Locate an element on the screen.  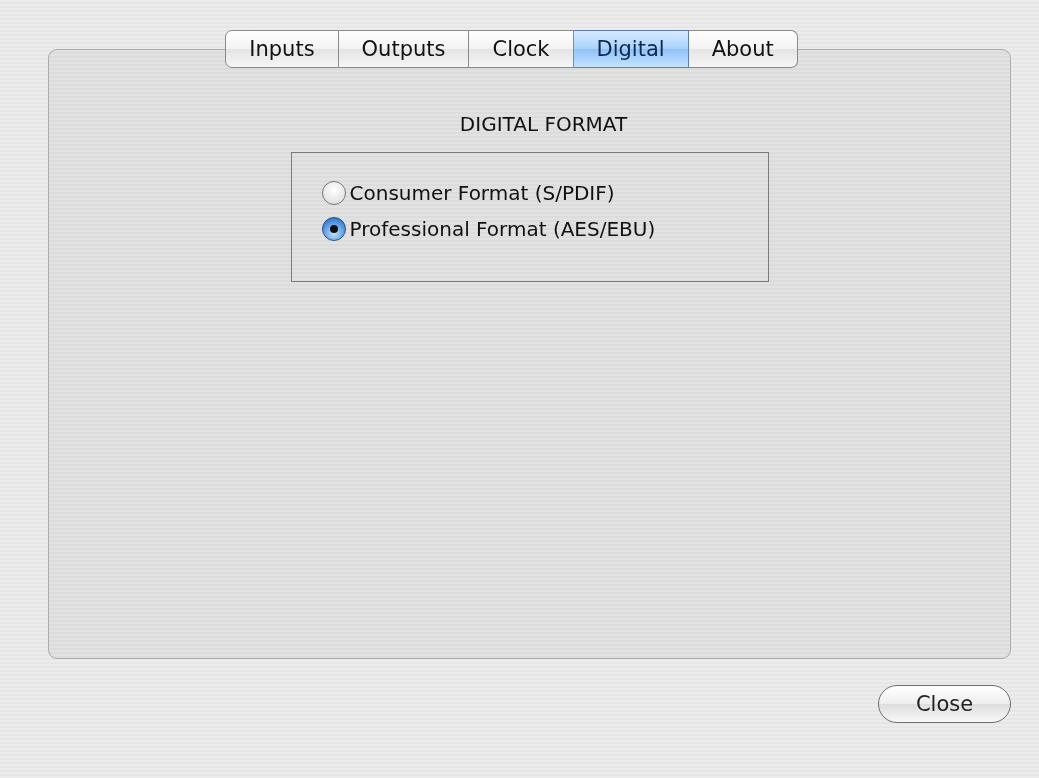
section-heading: DIGITAL FORMAT is located at coordinates (543, 124).